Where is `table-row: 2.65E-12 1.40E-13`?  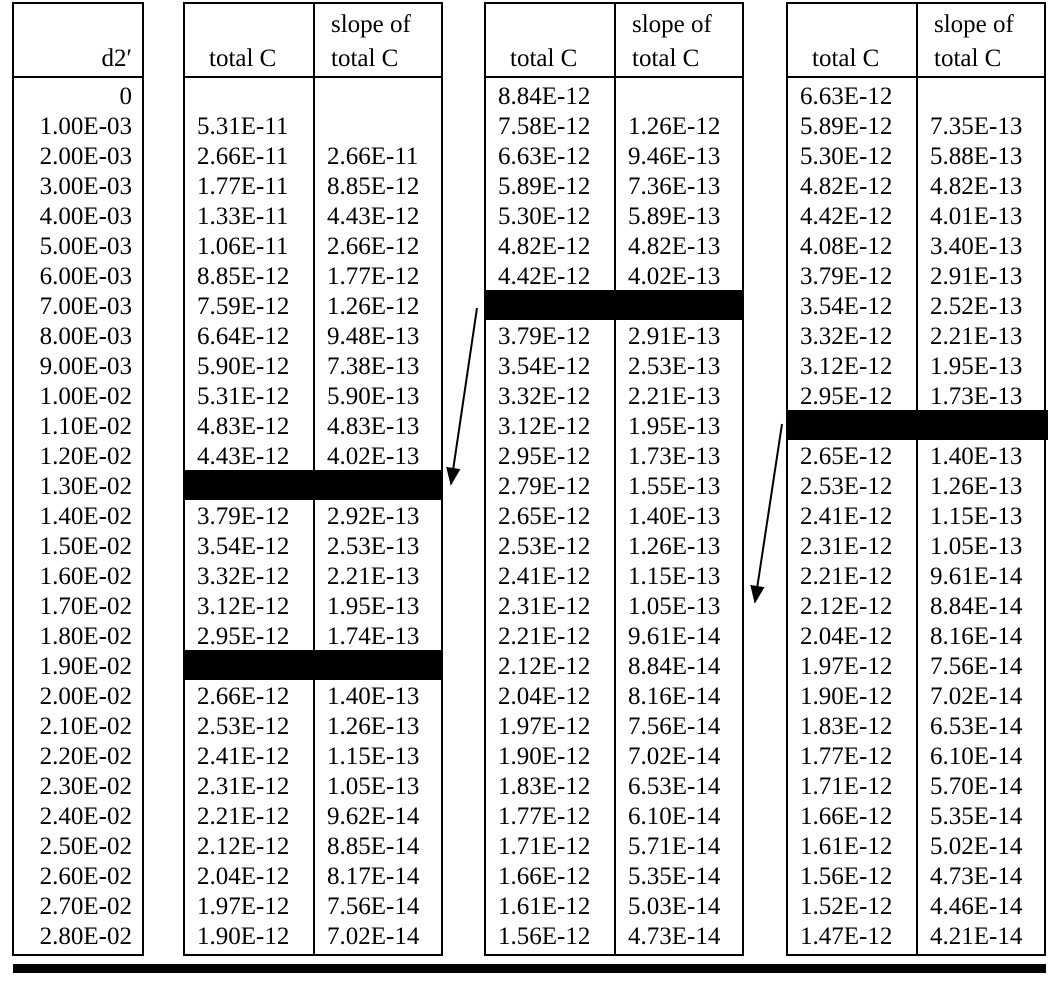
table-row: 2.65E-12 1.40E-13 is located at coordinates (614, 517).